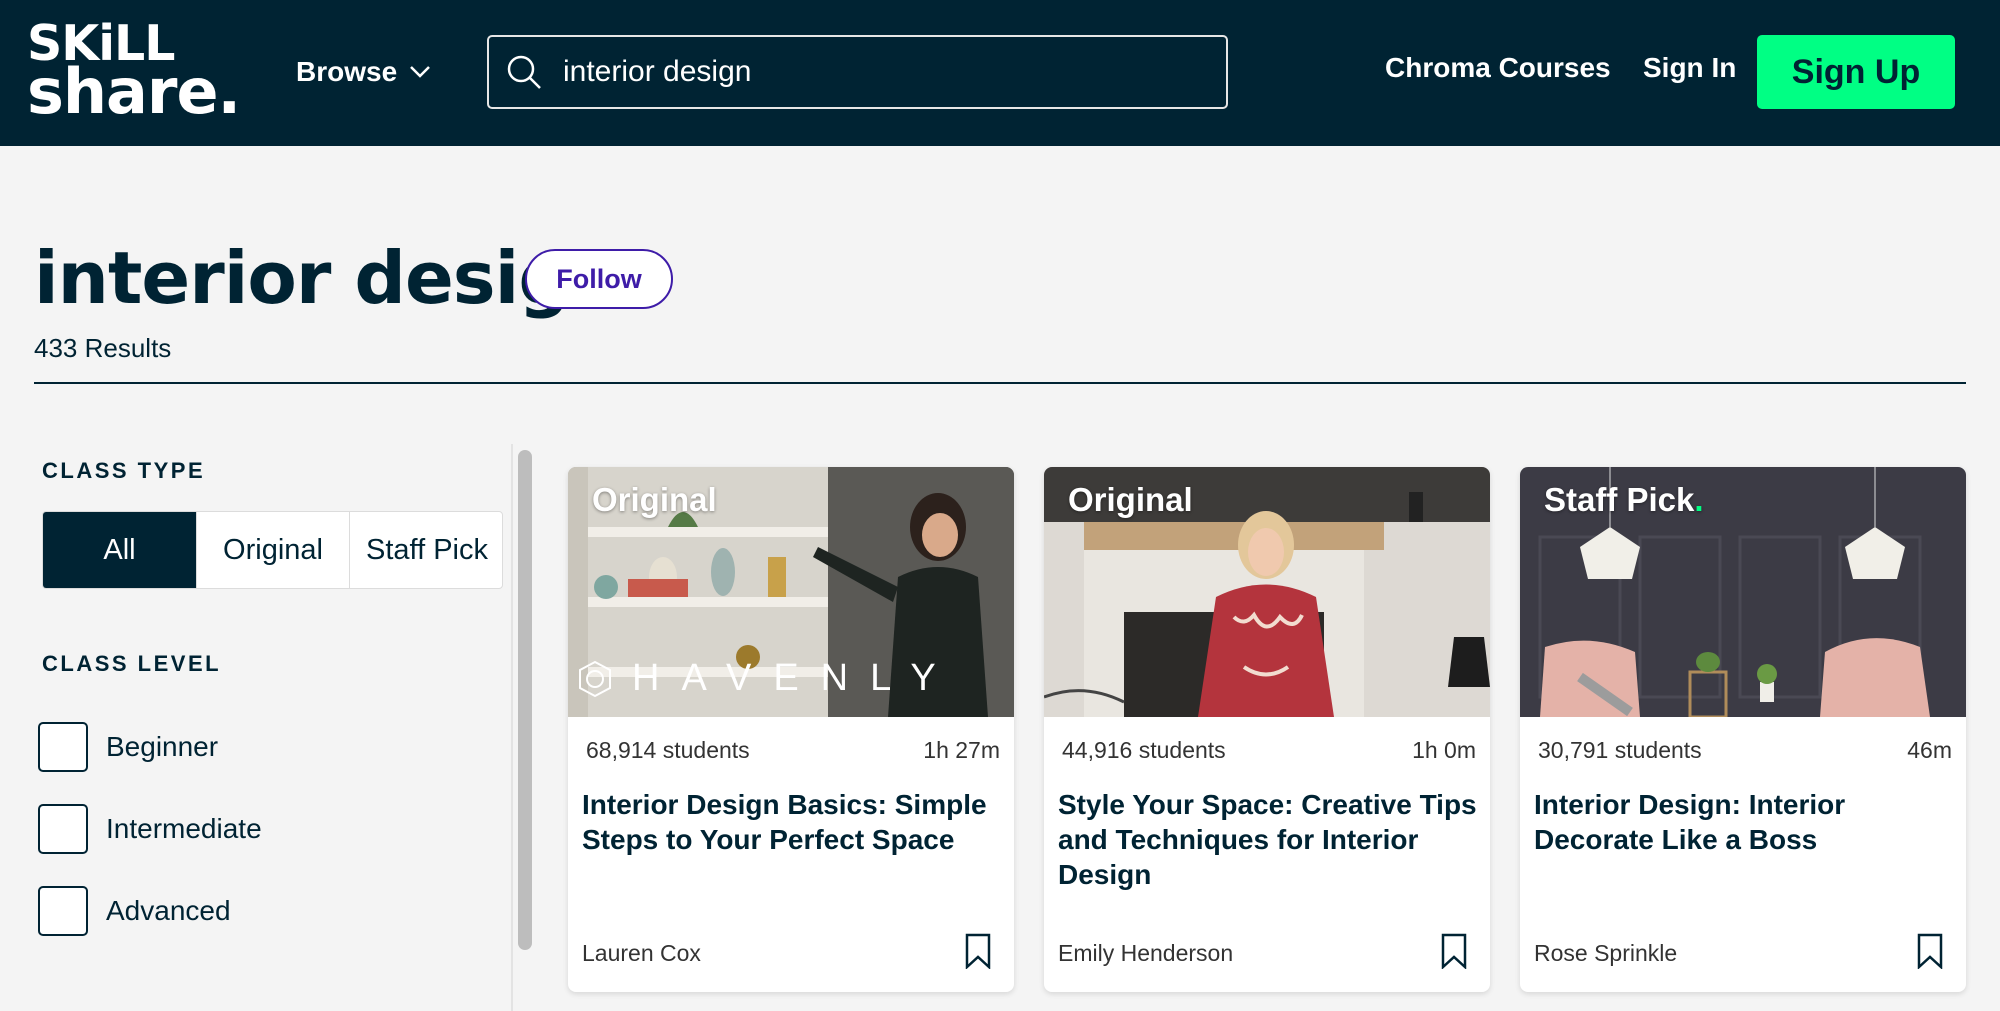 Image resolution: width=2000 pixels, height=1011 pixels. I want to click on teacher-name: Lauren Cox, so click(641, 953).